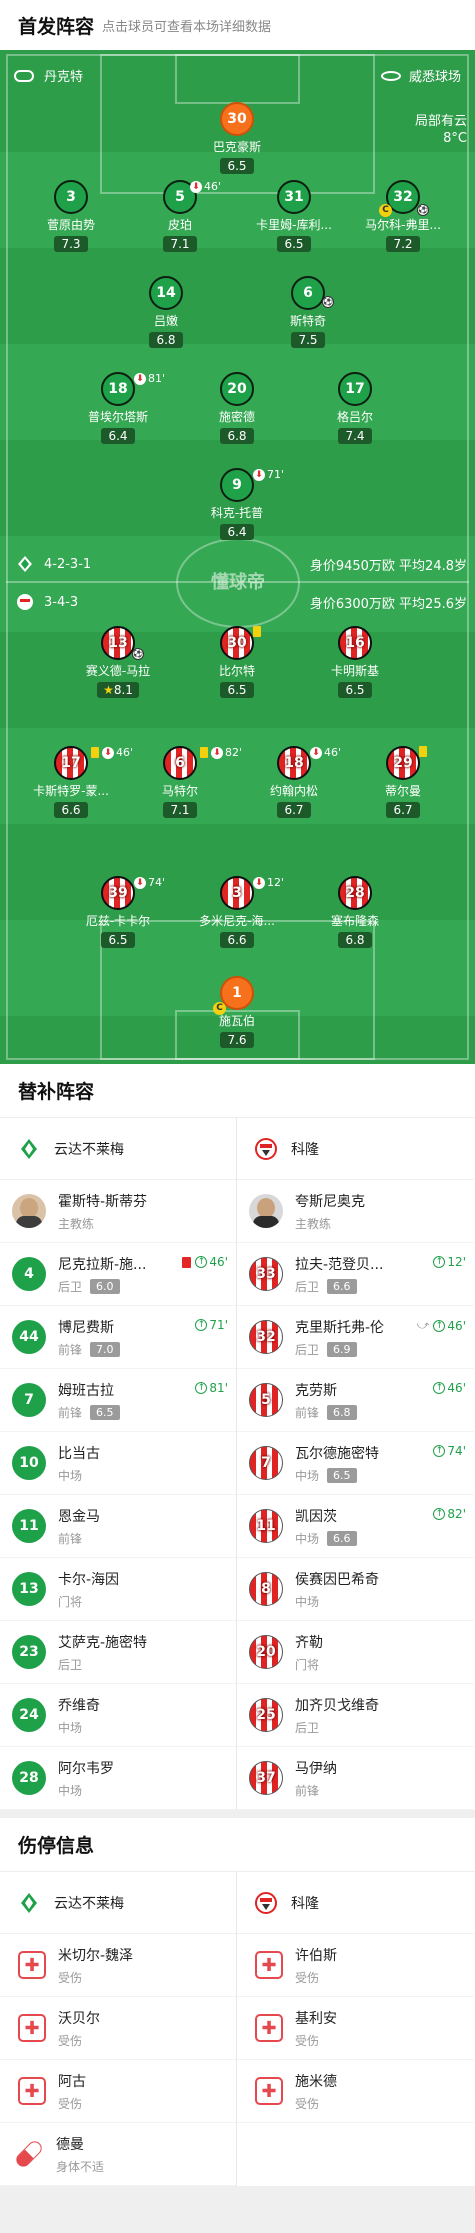  I want to click on injury-row: ✚ 许伯斯 受伤, so click(355, 1965).